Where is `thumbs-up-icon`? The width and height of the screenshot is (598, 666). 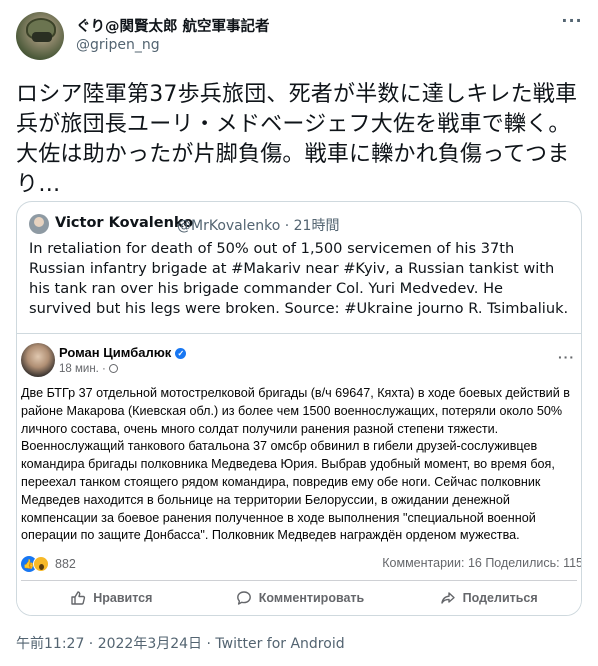 thumbs-up-icon is located at coordinates (78, 598).